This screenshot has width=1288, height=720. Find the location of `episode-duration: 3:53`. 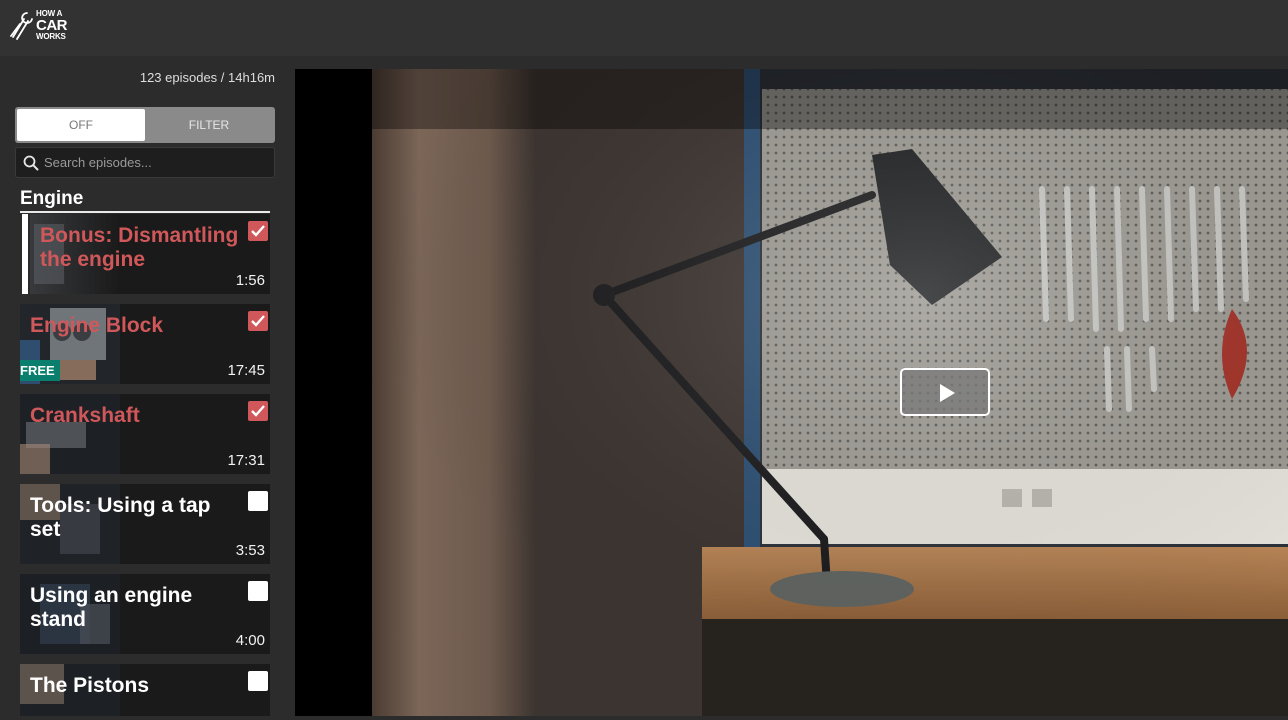

episode-duration: 3:53 is located at coordinates (250, 550).